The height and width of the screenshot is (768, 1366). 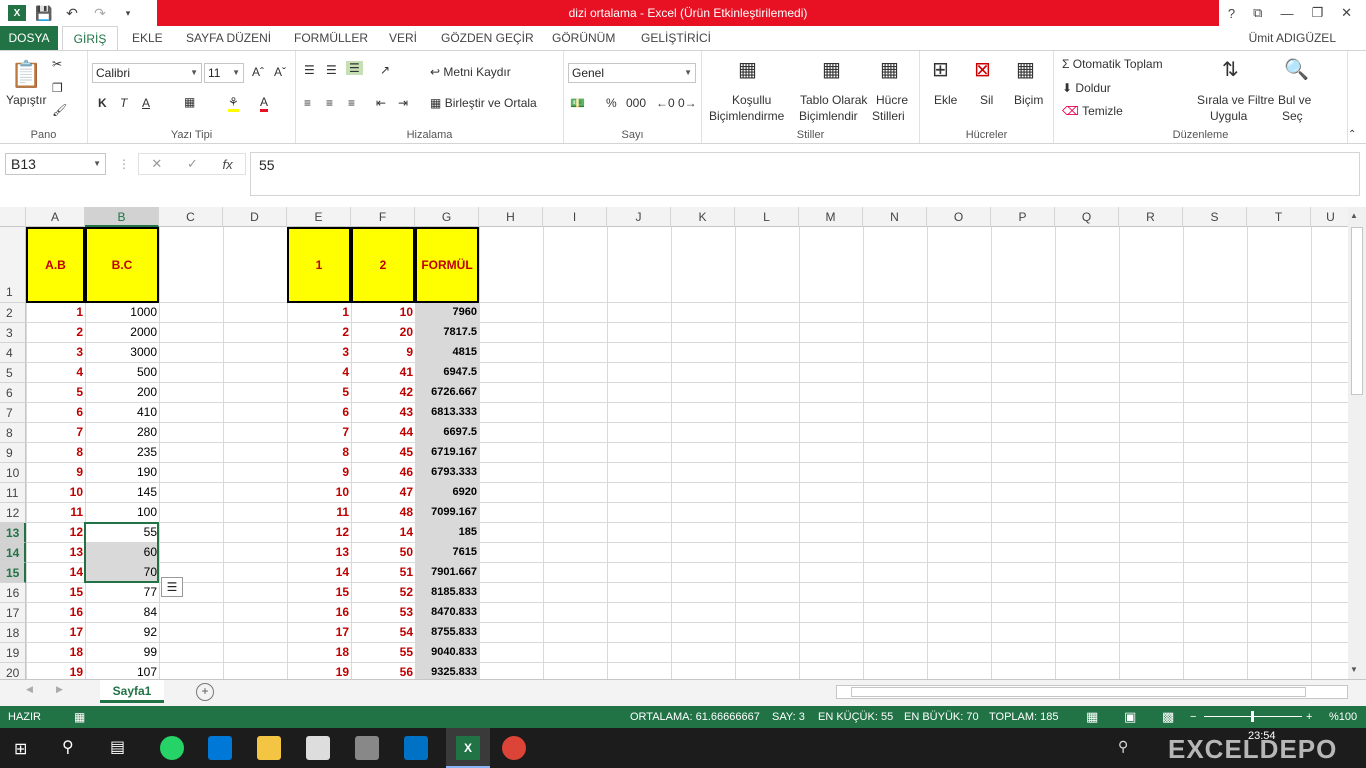 What do you see at coordinates (959, 217) in the screenshot?
I see `column-header-o: O` at bounding box center [959, 217].